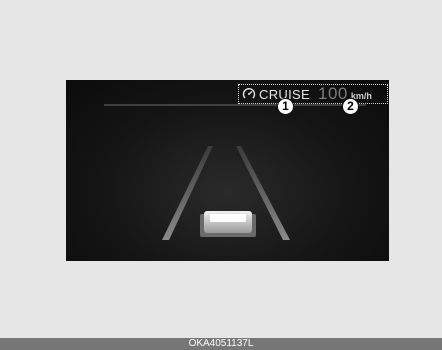 Image resolution: width=442 pixels, height=350 pixels. What do you see at coordinates (228, 224) in the screenshot?
I see `vehicle-icon` at bounding box center [228, 224].